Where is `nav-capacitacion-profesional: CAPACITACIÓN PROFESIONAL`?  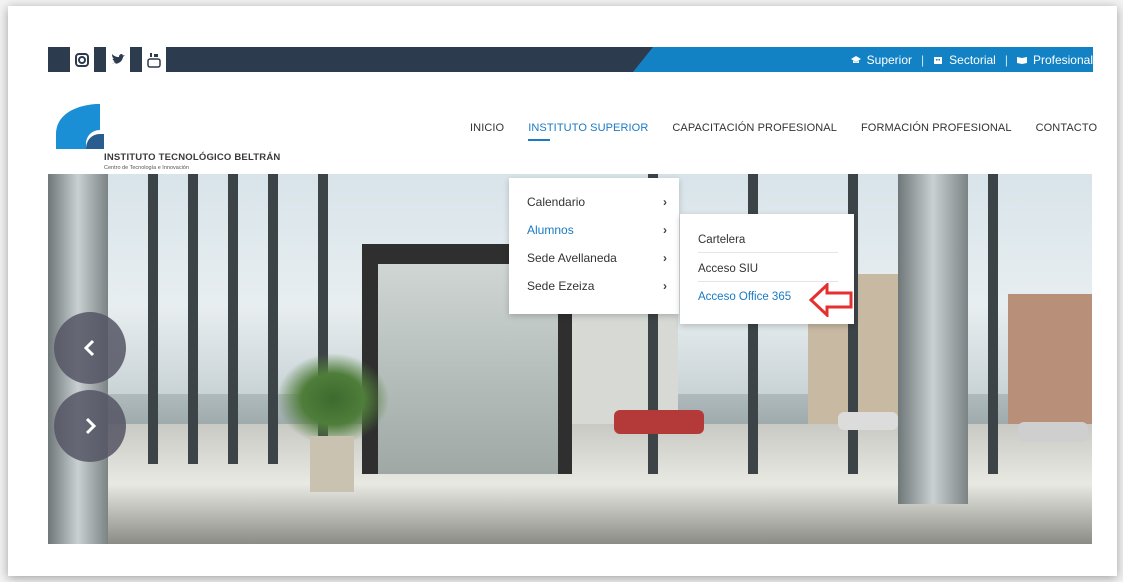
nav-capacitacion-profesional: CAPACITACIÓN PROFESIONAL is located at coordinates (754, 128).